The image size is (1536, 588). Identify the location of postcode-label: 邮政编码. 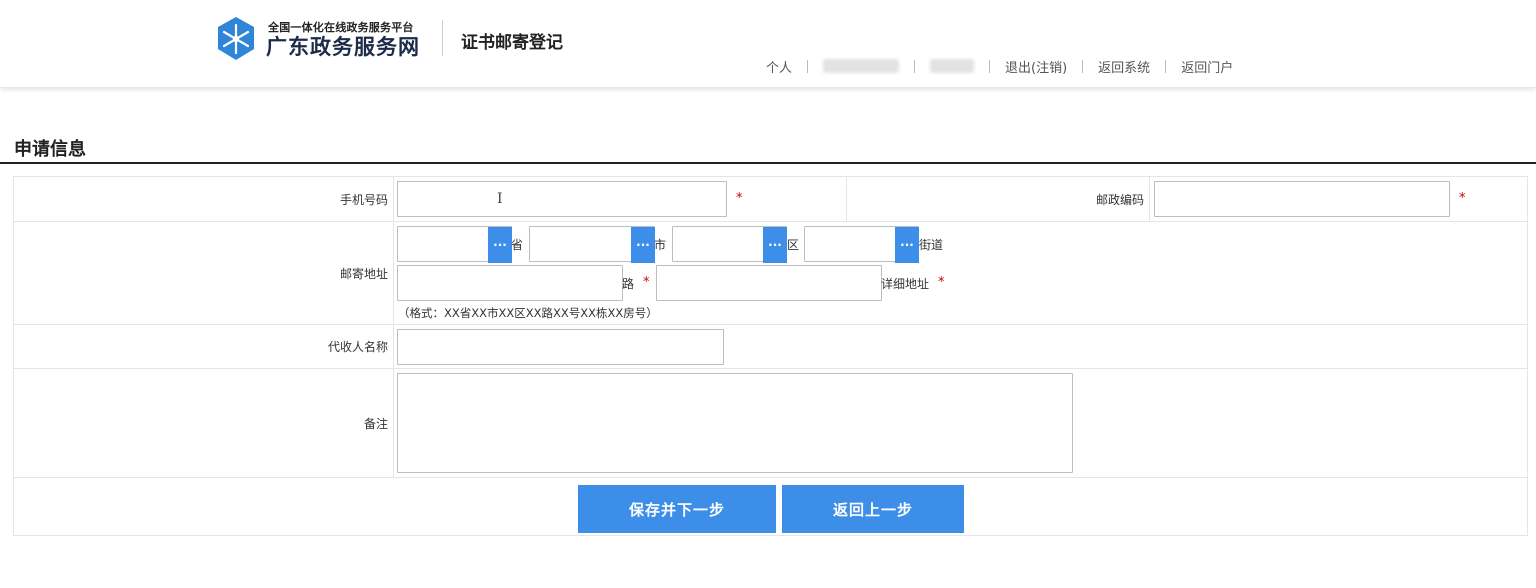
(1120, 200).